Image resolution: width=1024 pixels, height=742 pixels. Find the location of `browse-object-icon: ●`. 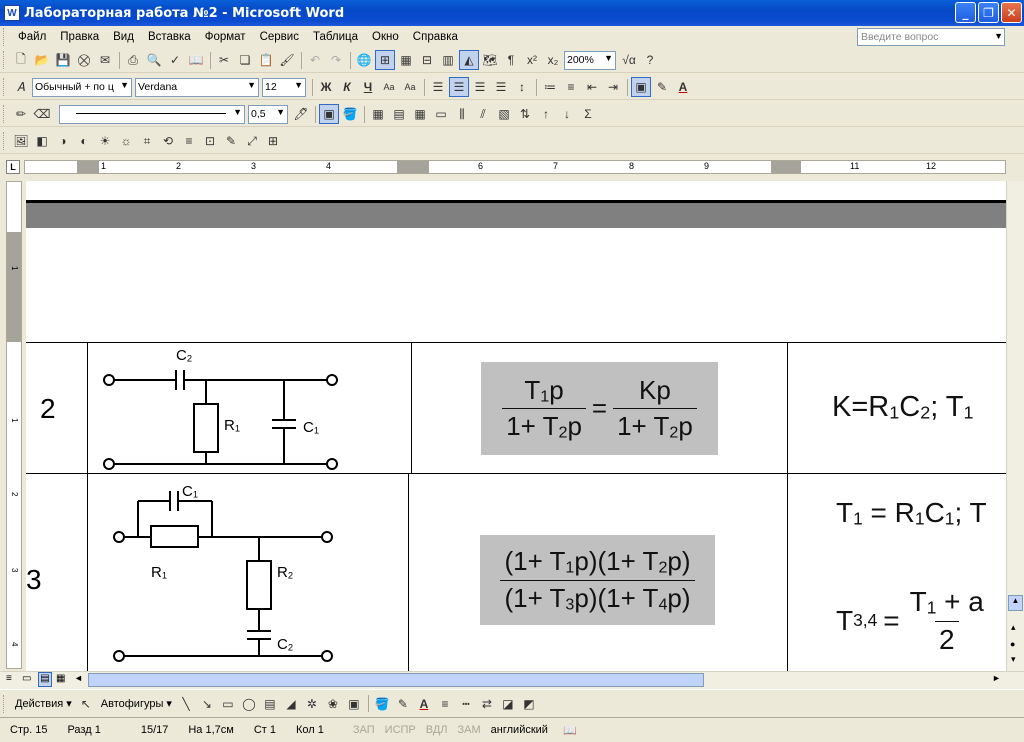

browse-object-icon: ● is located at coordinates (1012, 644).